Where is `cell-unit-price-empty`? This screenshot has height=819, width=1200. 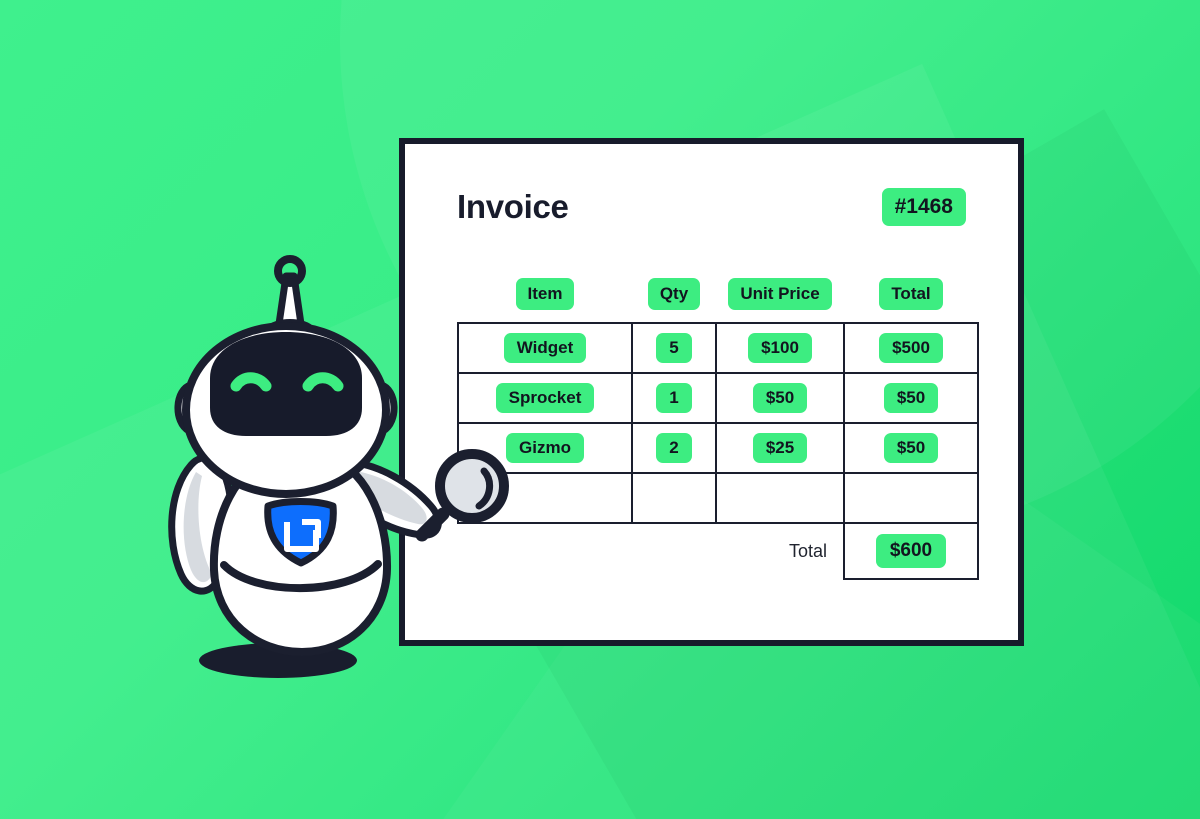
cell-unit-price-empty is located at coordinates (780, 498).